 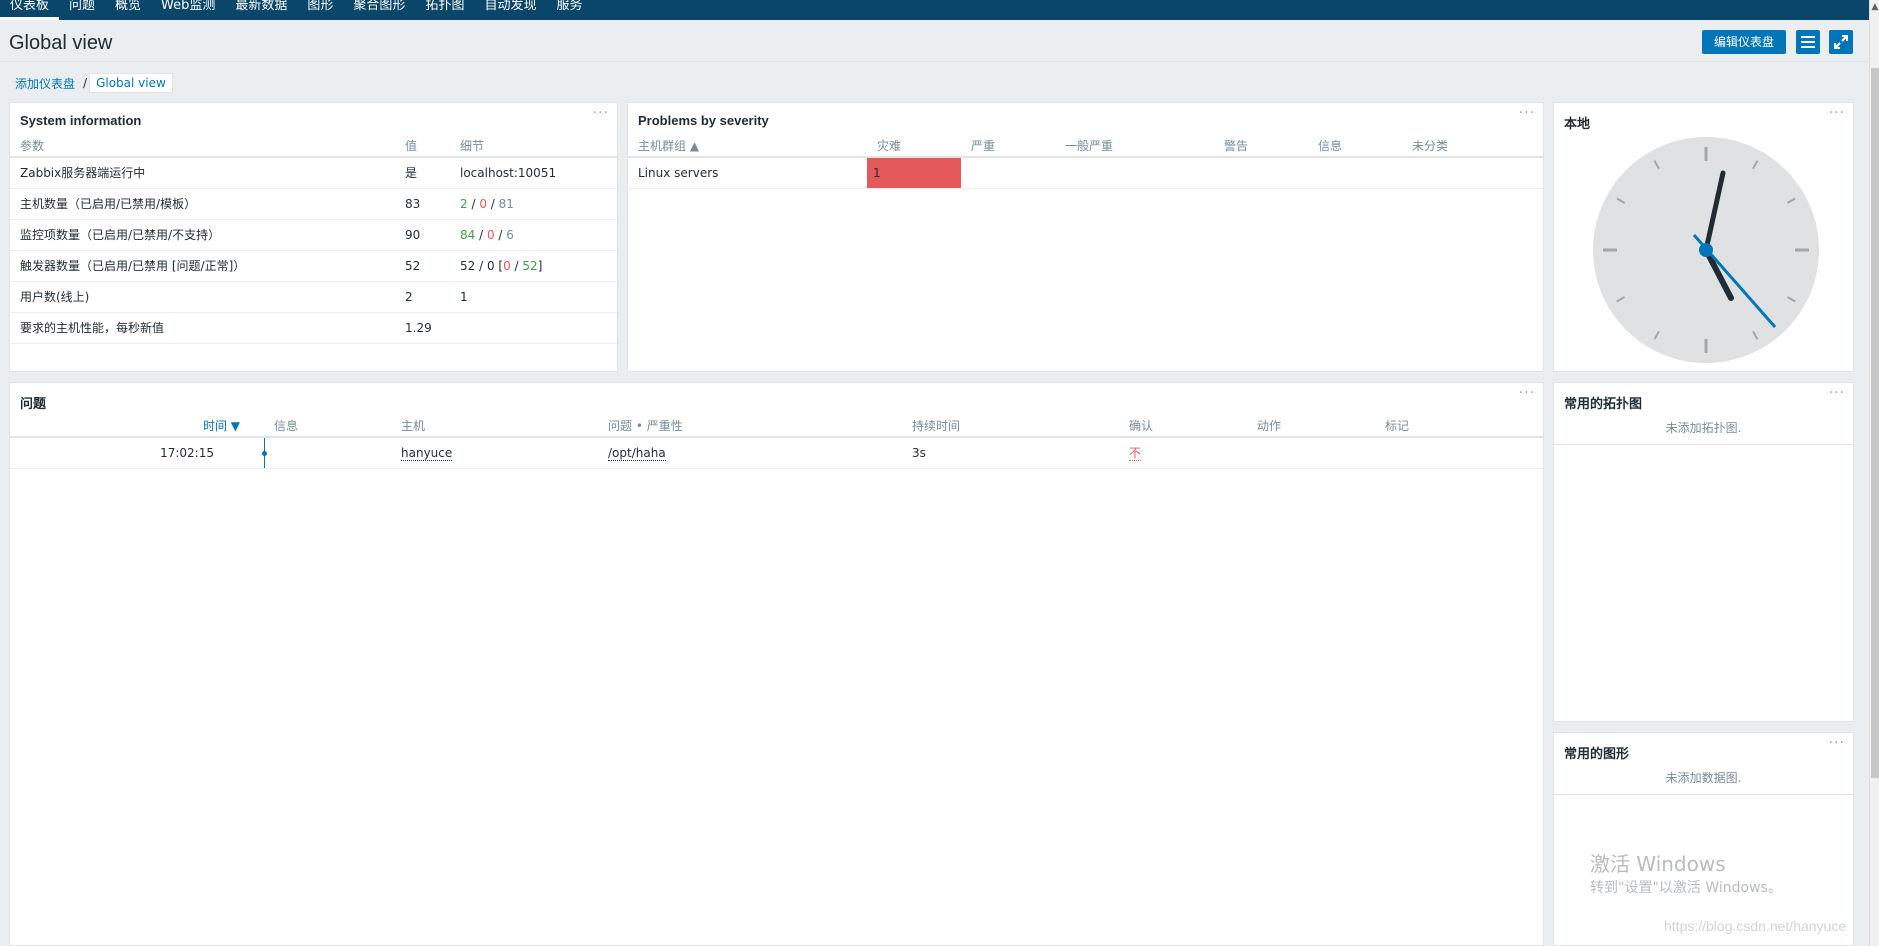 I want to click on value-cell: 90, so click(x=422, y=235).